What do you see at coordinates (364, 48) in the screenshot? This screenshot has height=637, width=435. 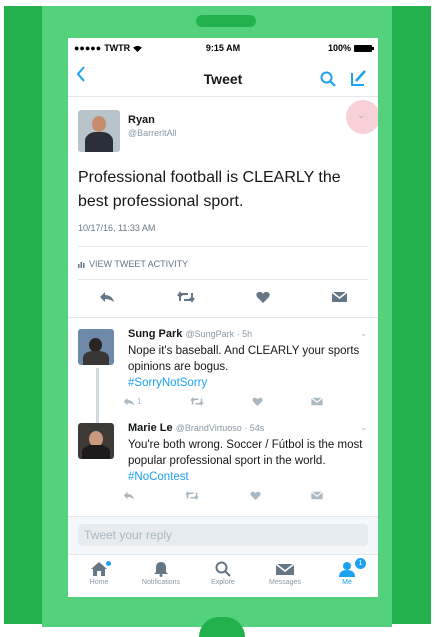 I see `battery-icon` at bounding box center [364, 48].